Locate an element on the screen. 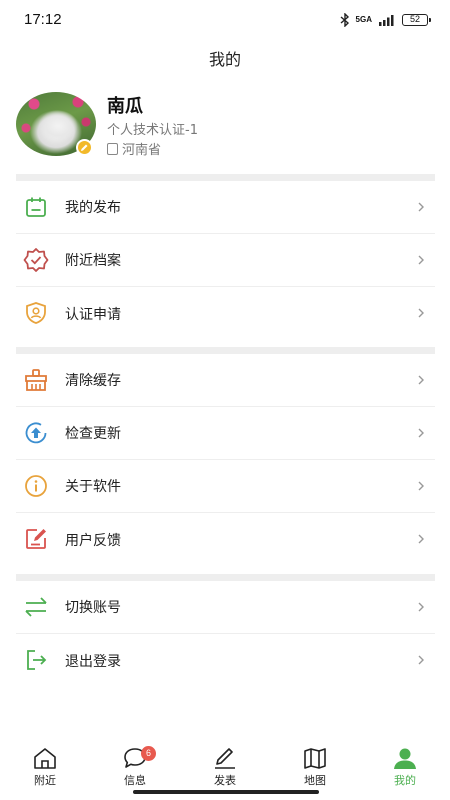 The image size is (450, 800). menu-label: 切换账号 is located at coordinates (93, 608).